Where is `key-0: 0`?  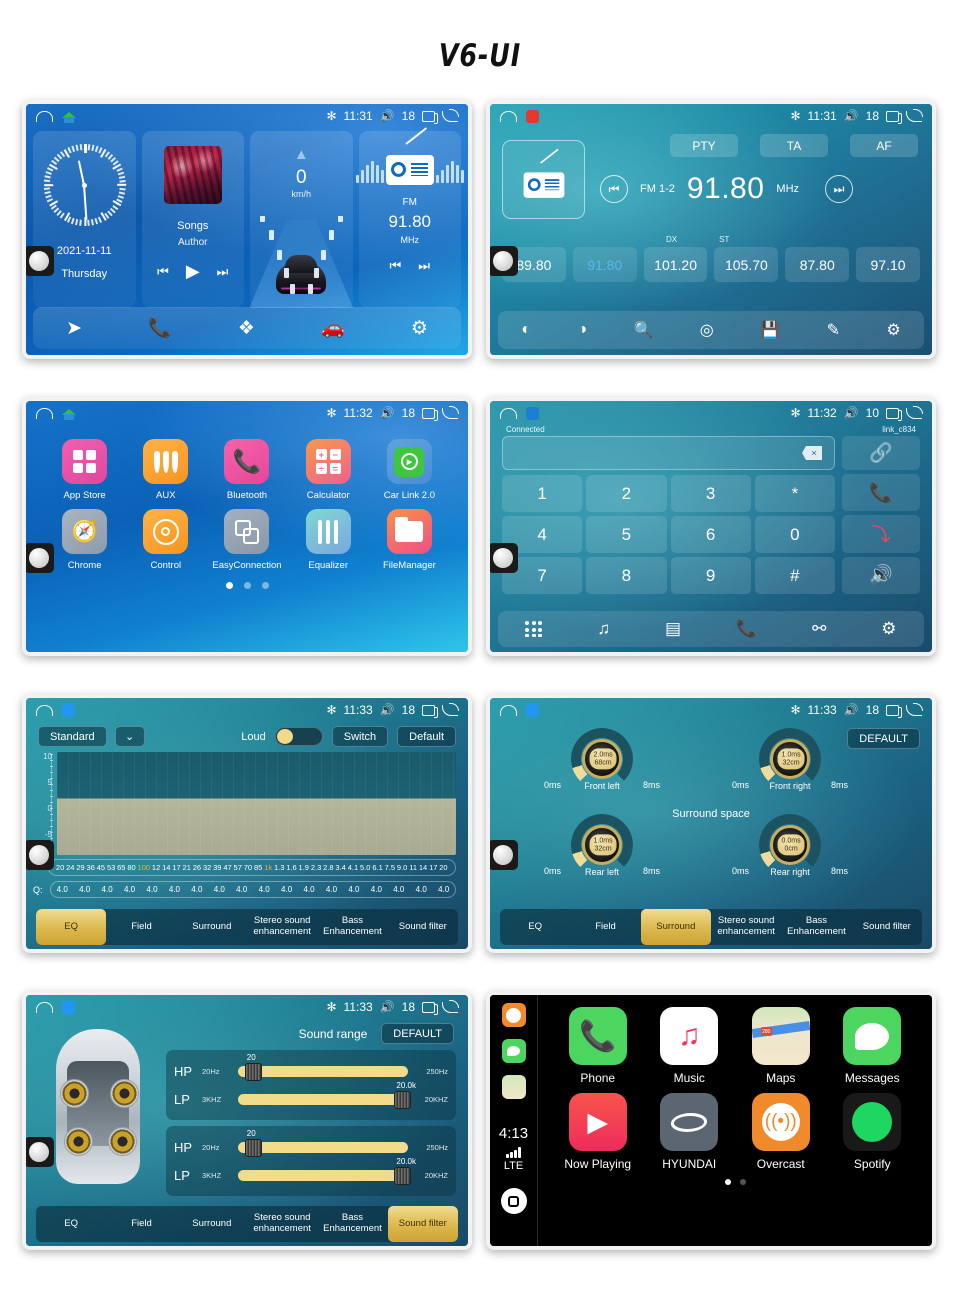 key-0: 0 is located at coordinates (794, 534).